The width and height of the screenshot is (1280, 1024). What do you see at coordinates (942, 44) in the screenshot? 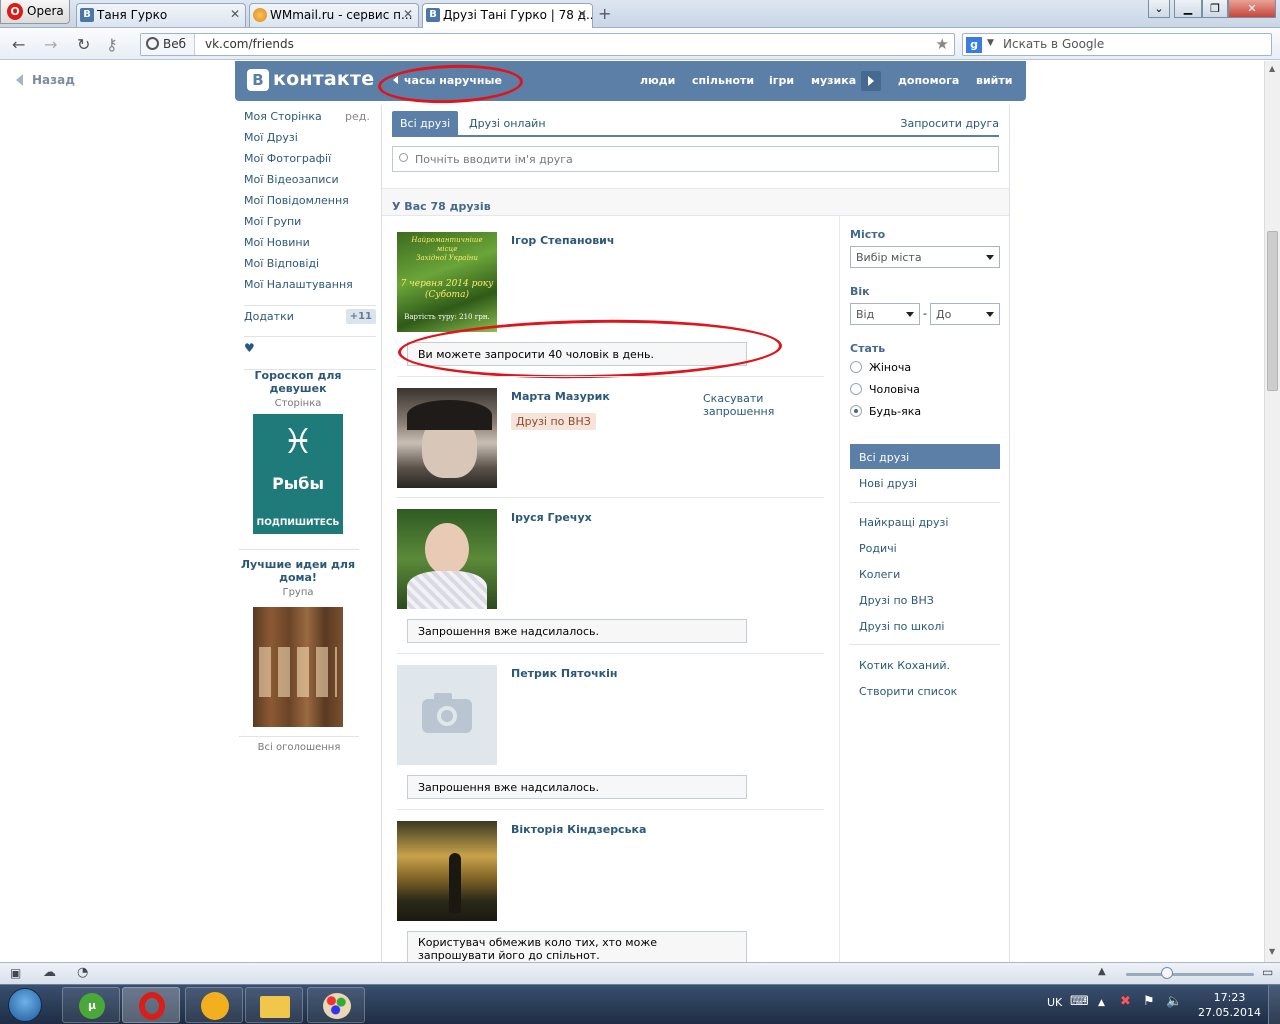
I see `bookmark-star-icon: ★` at bounding box center [942, 44].